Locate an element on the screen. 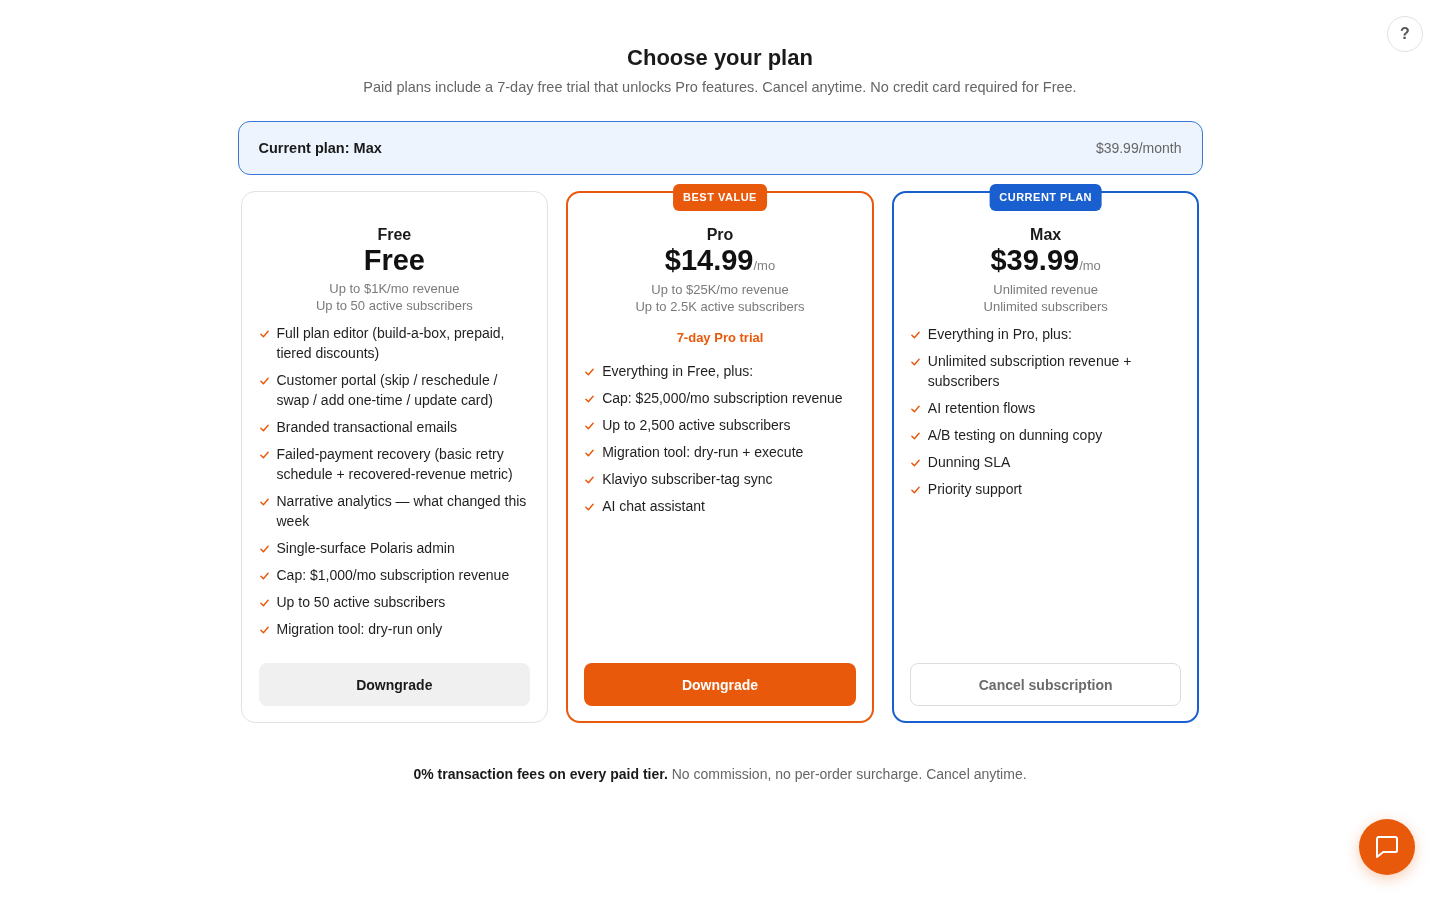 This screenshot has height=900, width=1440. feature-text: Klaviyo subscriber-tag sync is located at coordinates (687, 479).